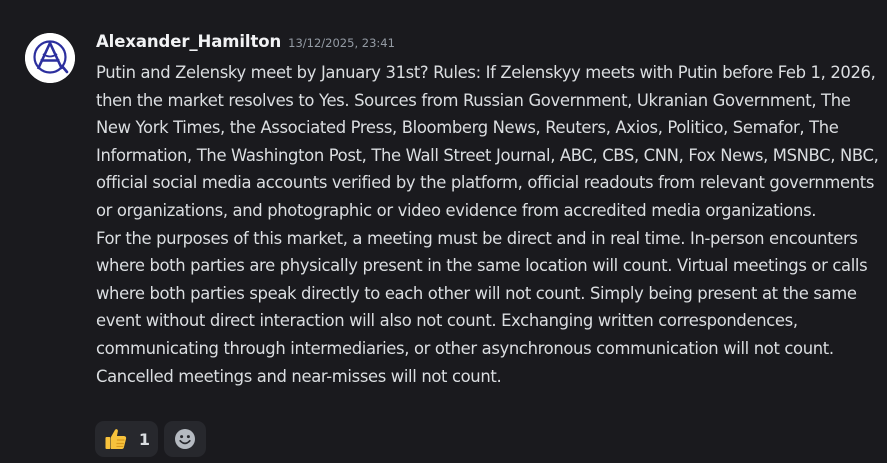  I want to click on reaction-count: 1, so click(144, 439).